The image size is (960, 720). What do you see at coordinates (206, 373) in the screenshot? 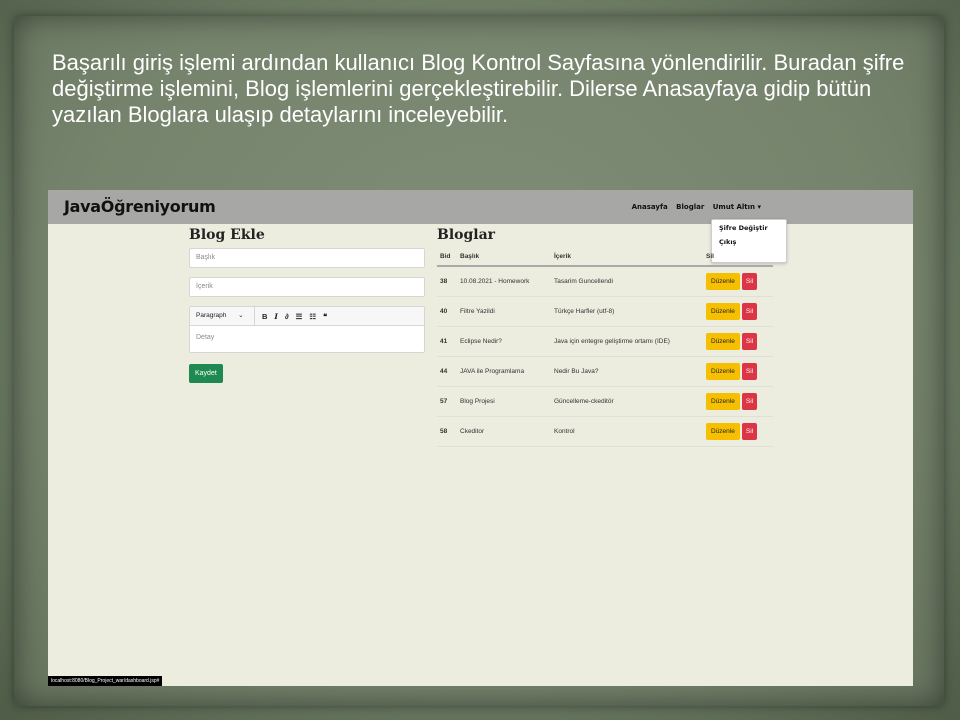
I see `save-button: Kaydet` at bounding box center [206, 373].